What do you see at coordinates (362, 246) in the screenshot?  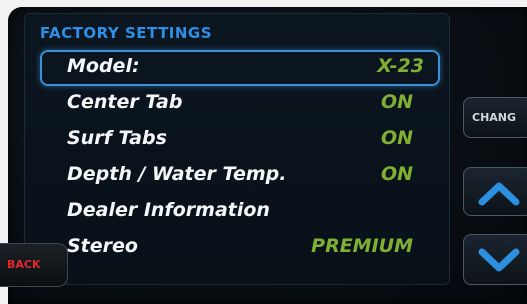 I see `setting-value: PREMIUM` at bounding box center [362, 246].